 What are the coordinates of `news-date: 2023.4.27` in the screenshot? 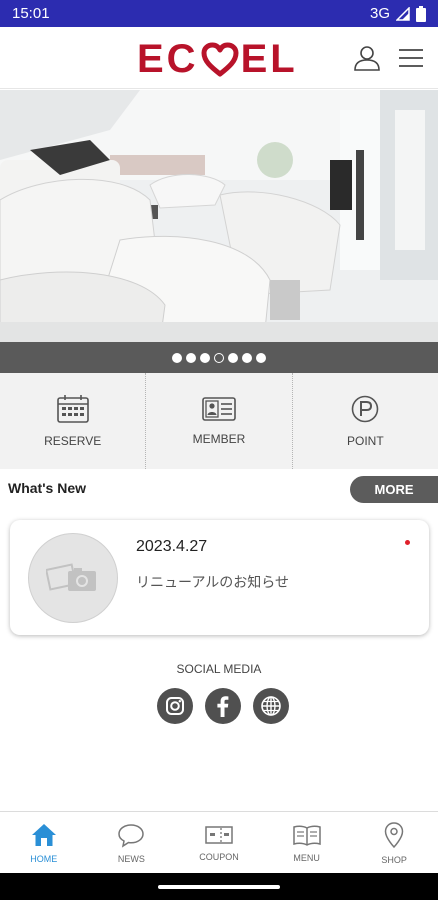 It's located at (172, 546).